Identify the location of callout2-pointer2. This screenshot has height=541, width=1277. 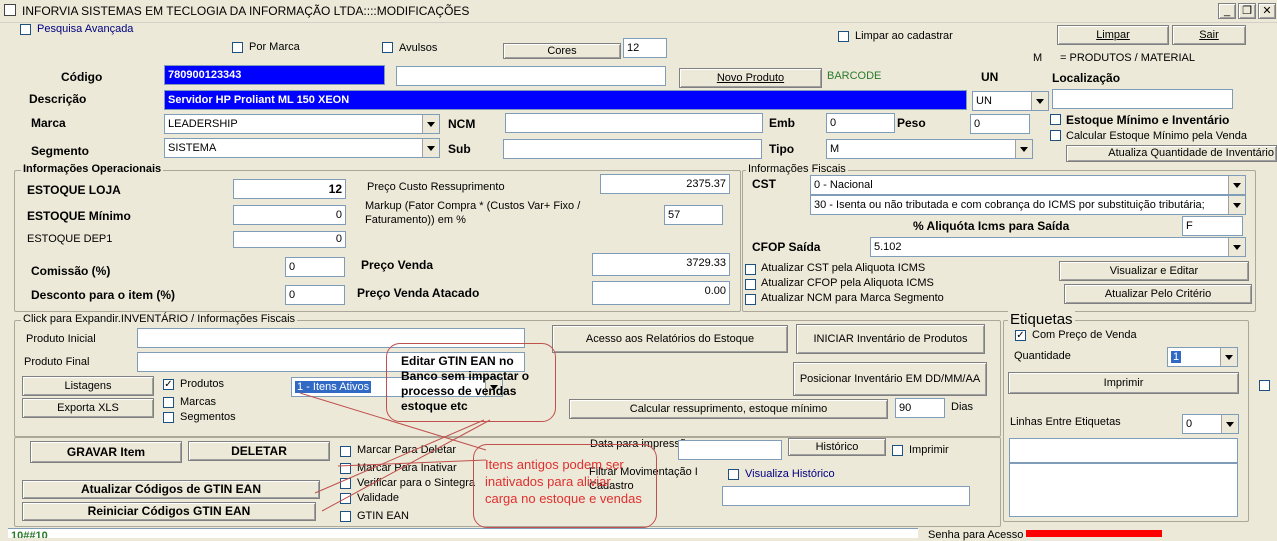
(412, 463).